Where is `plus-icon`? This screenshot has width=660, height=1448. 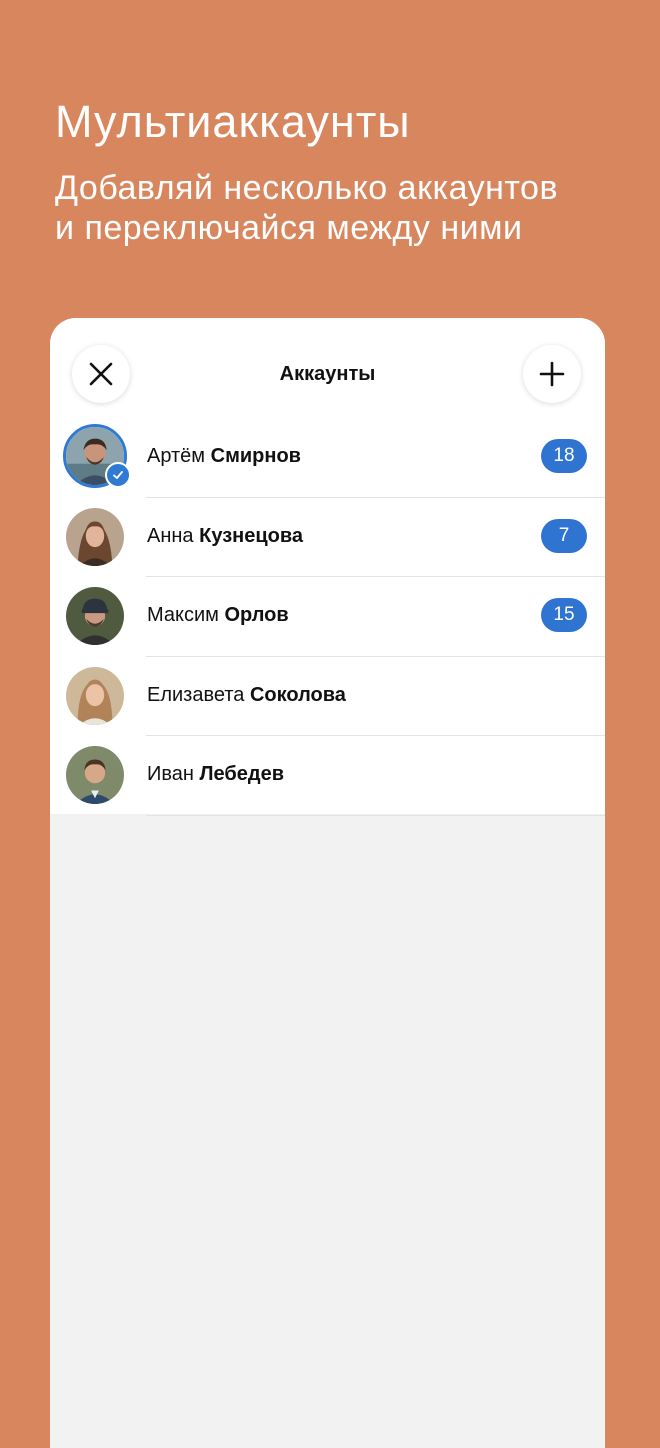 plus-icon is located at coordinates (552, 374).